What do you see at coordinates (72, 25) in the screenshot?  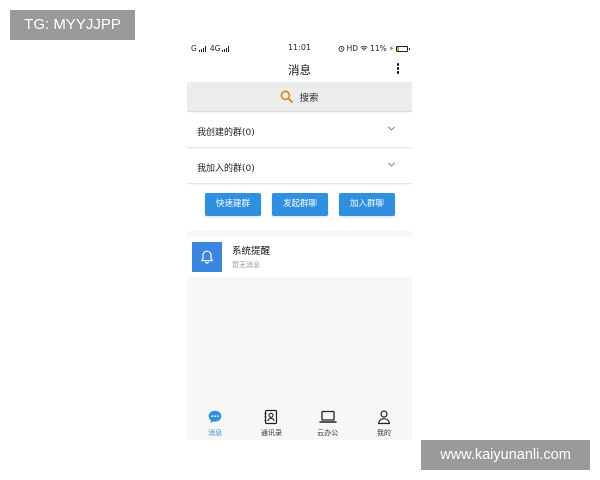 I see `watermark-top: TG: MYYJJPP` at bounding box center [72, 25].